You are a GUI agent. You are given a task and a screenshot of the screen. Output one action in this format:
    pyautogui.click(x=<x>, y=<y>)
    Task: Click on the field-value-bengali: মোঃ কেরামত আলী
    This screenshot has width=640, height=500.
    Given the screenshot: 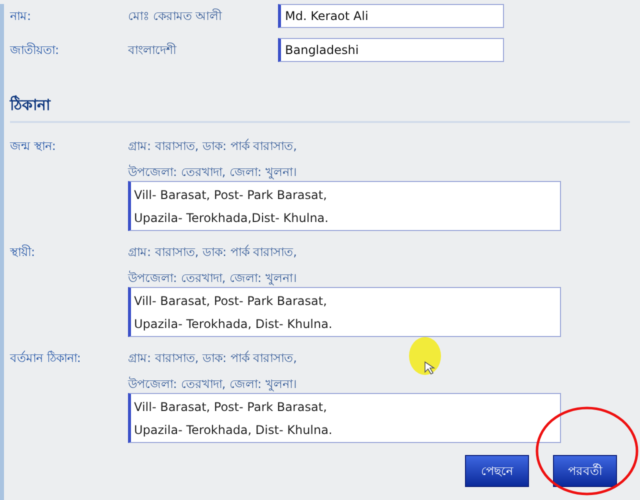 What is the action you would take?
    pyautogui.click(x=176, y=16)
    